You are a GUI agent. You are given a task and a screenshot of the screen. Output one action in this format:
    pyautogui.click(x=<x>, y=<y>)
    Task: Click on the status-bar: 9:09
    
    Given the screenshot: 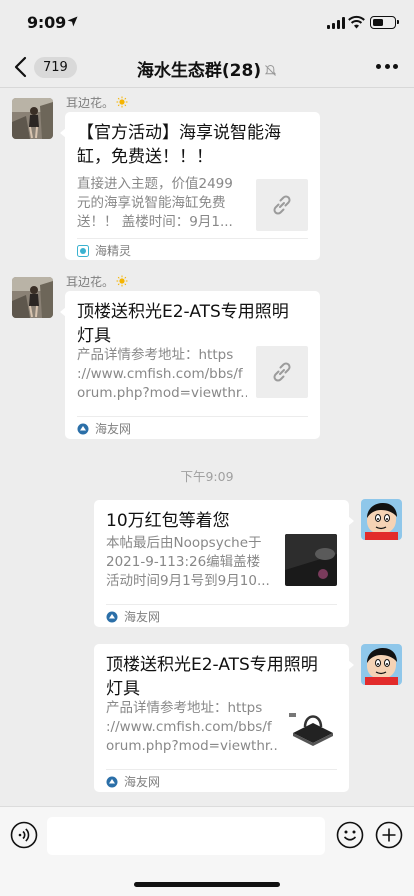 What is the action you would take?
    pyautogui.click(x=207, y=23)
    